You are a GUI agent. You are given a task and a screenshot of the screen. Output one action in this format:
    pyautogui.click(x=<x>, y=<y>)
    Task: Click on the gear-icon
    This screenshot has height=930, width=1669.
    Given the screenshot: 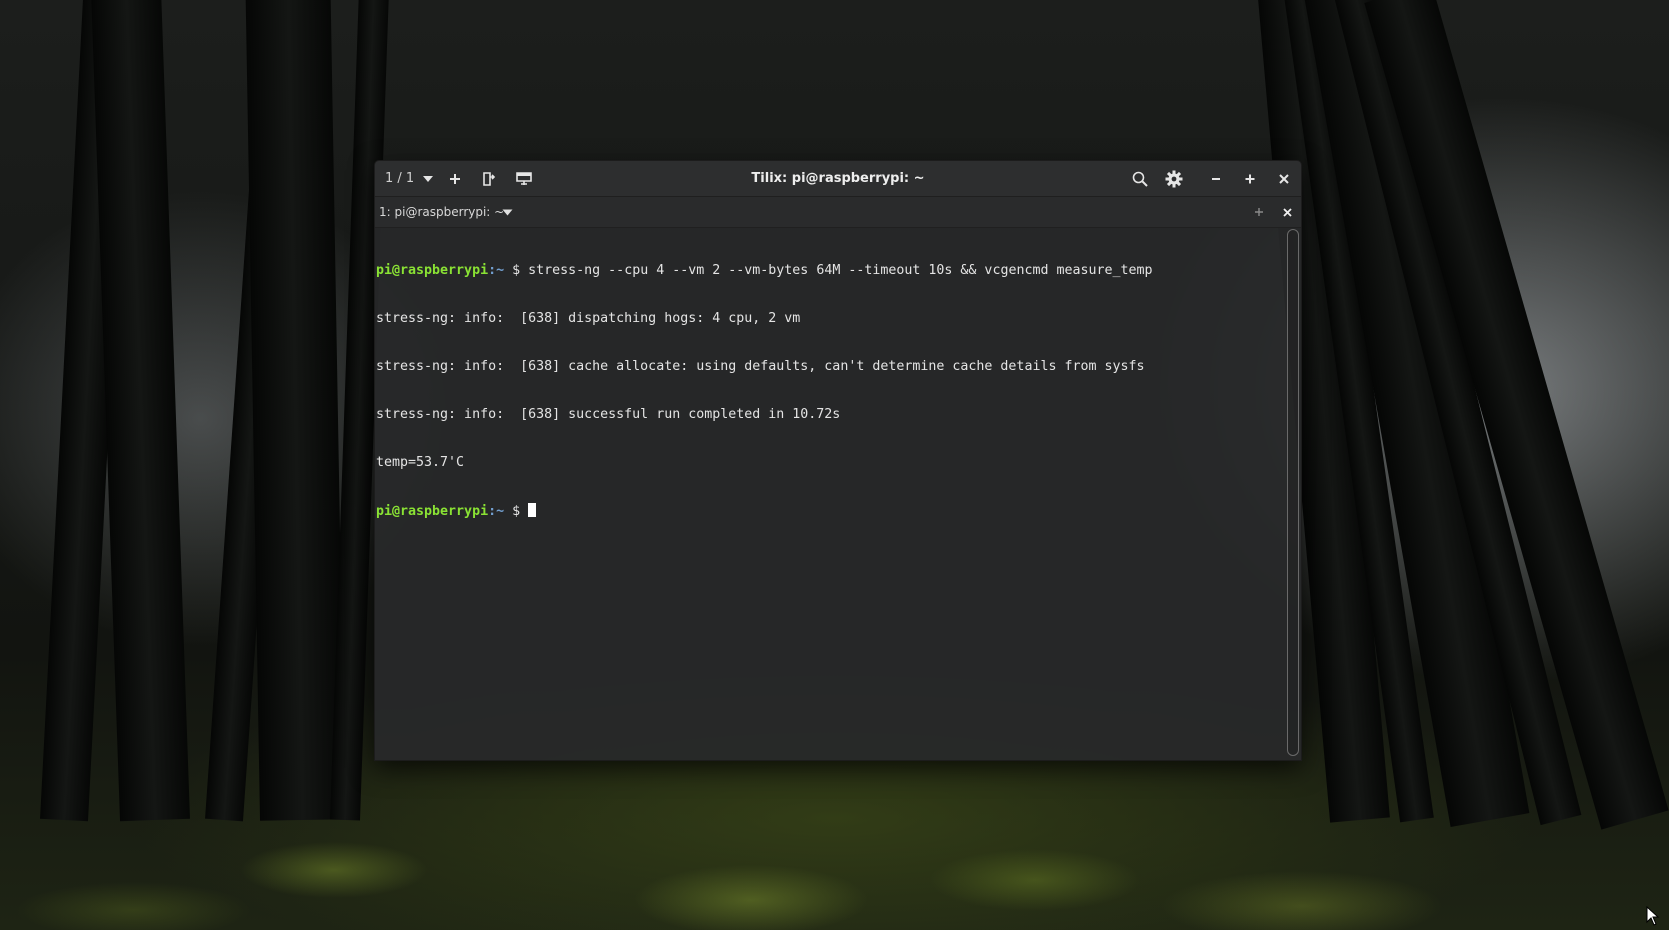 What is the action you would take?
    pyautogui.click(x=1174, y=178)
    